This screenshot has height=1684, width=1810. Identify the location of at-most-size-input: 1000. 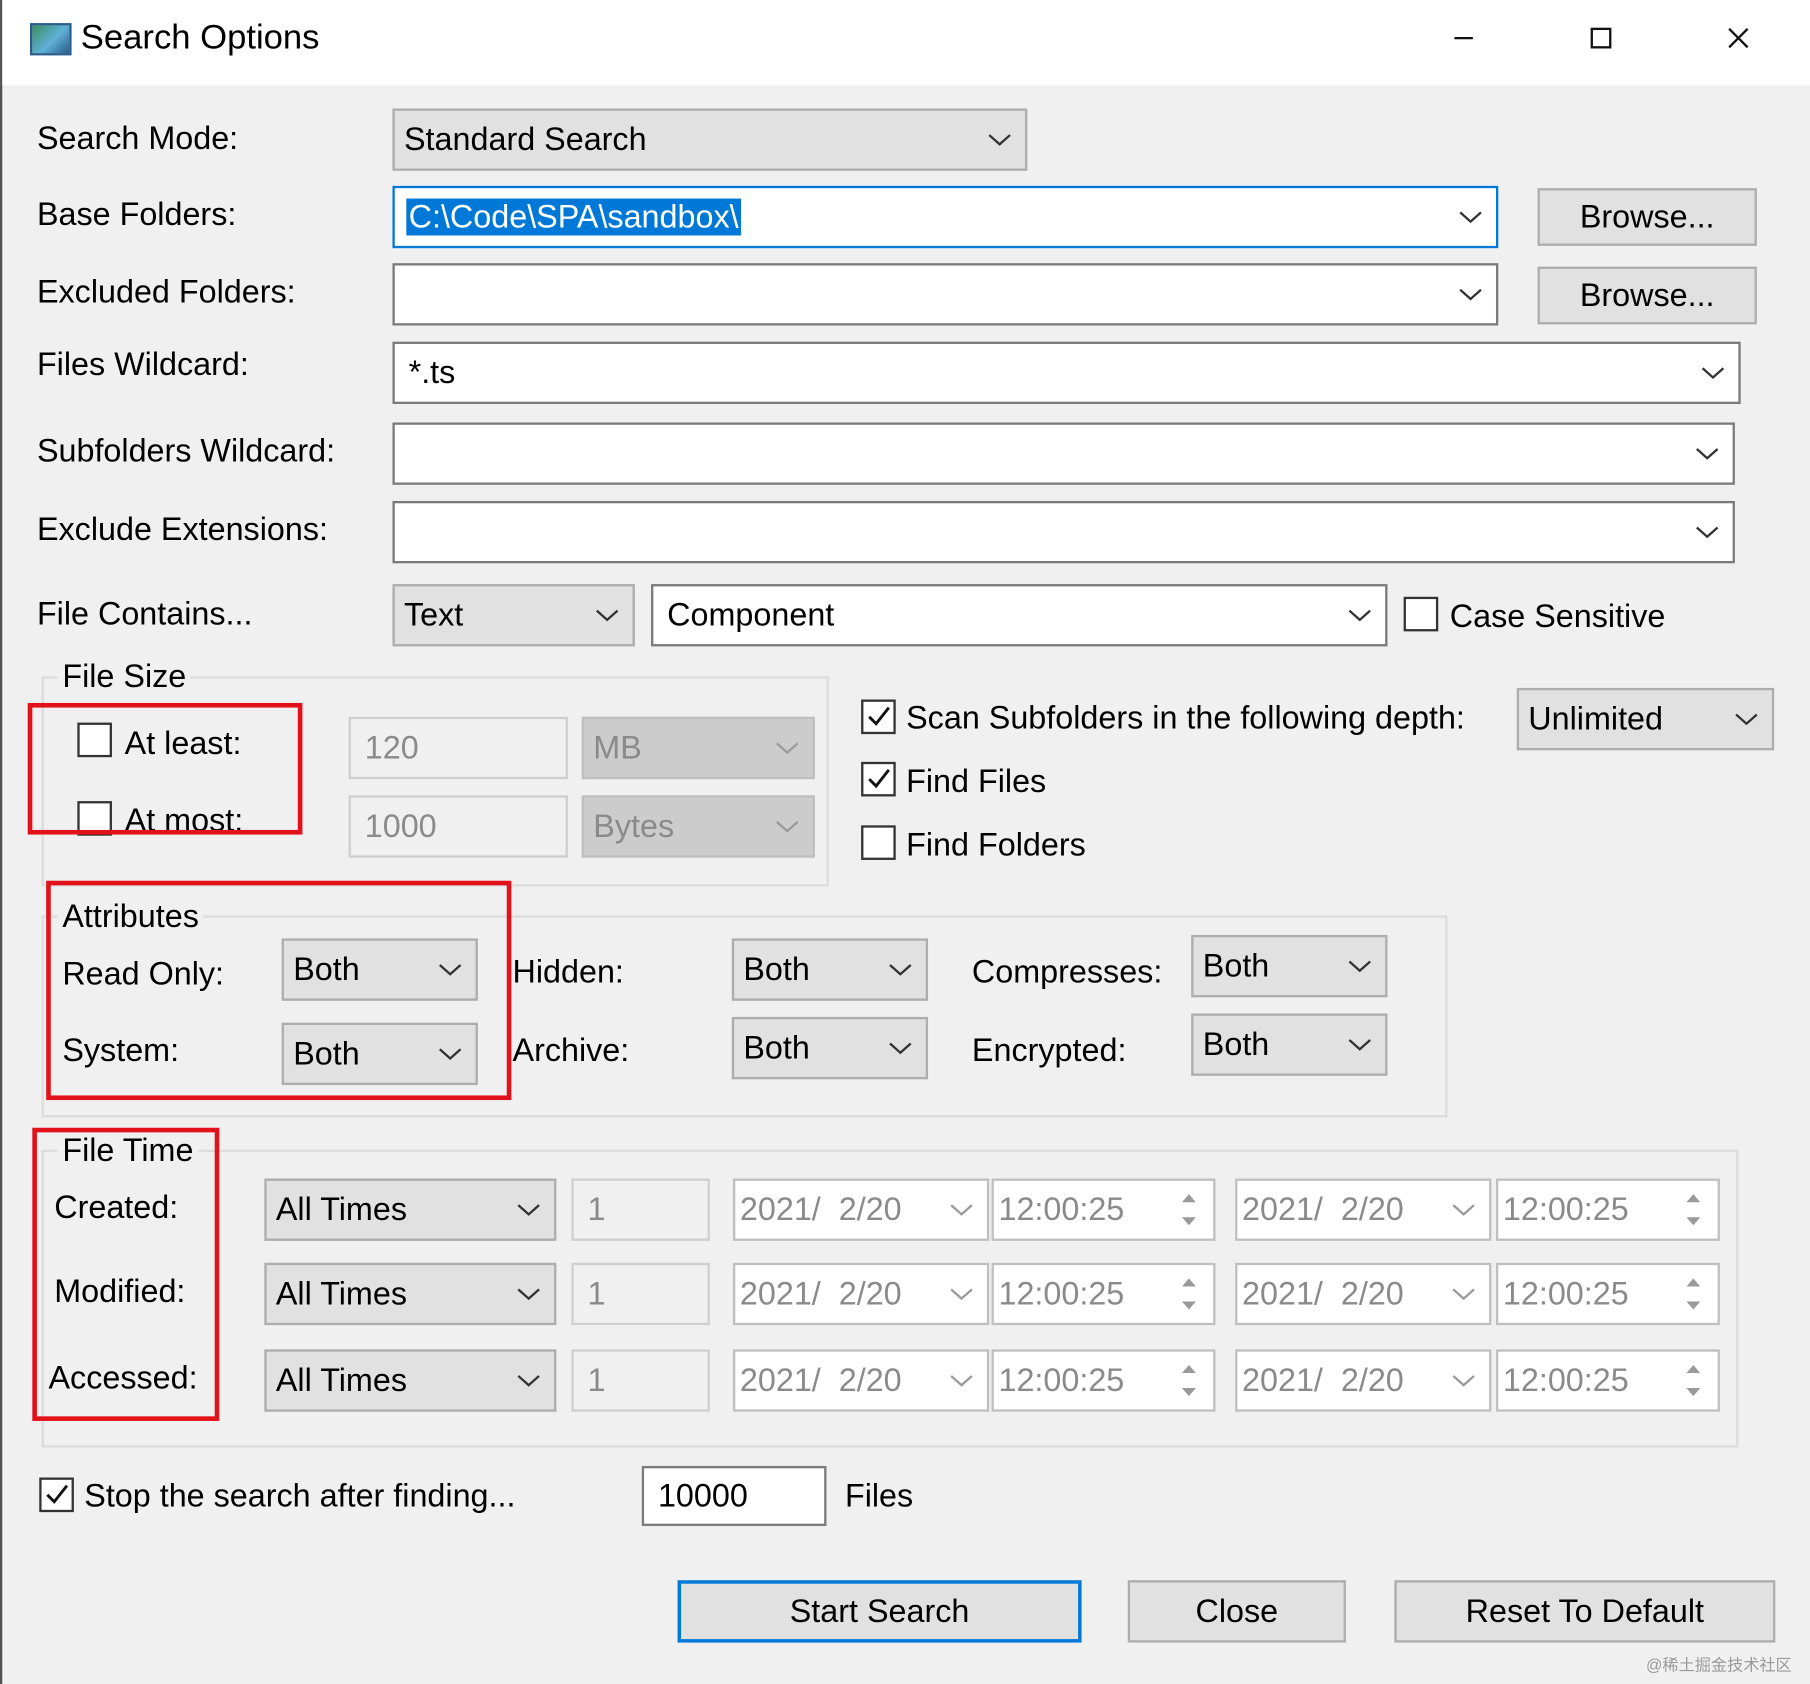
(458, 826).